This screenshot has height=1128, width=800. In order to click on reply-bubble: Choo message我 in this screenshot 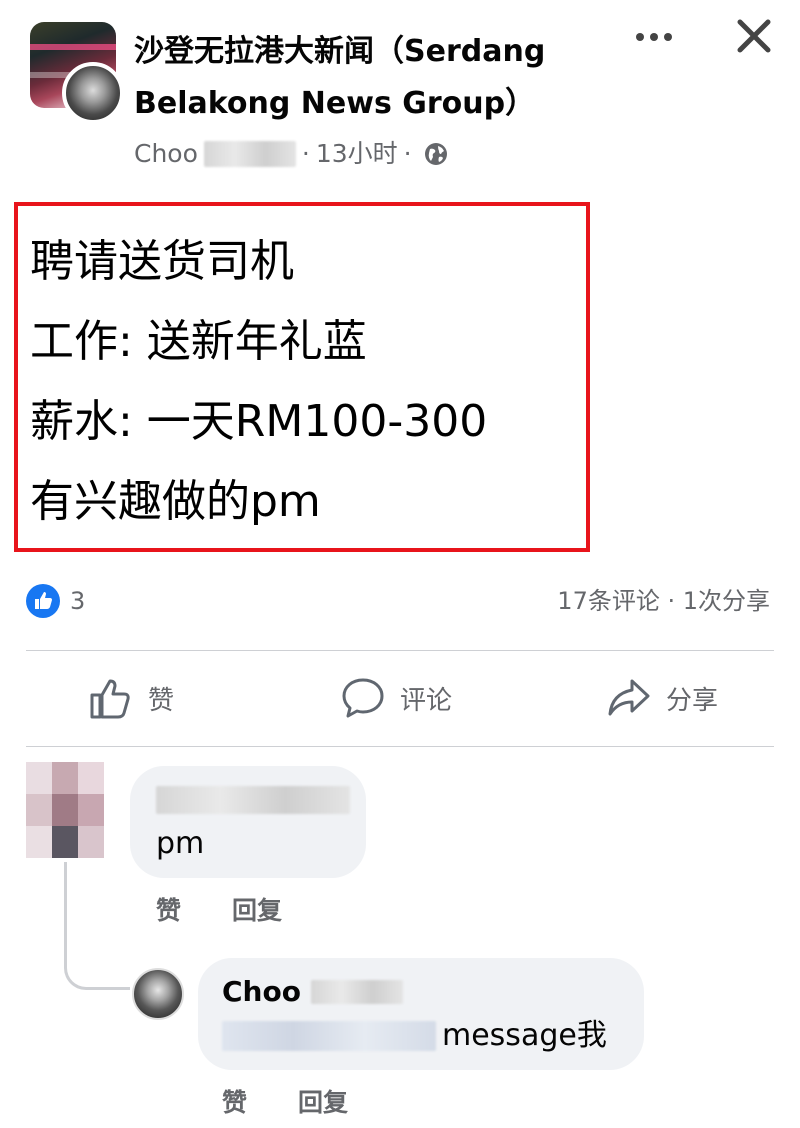, I will do `click(421, 1014)`.